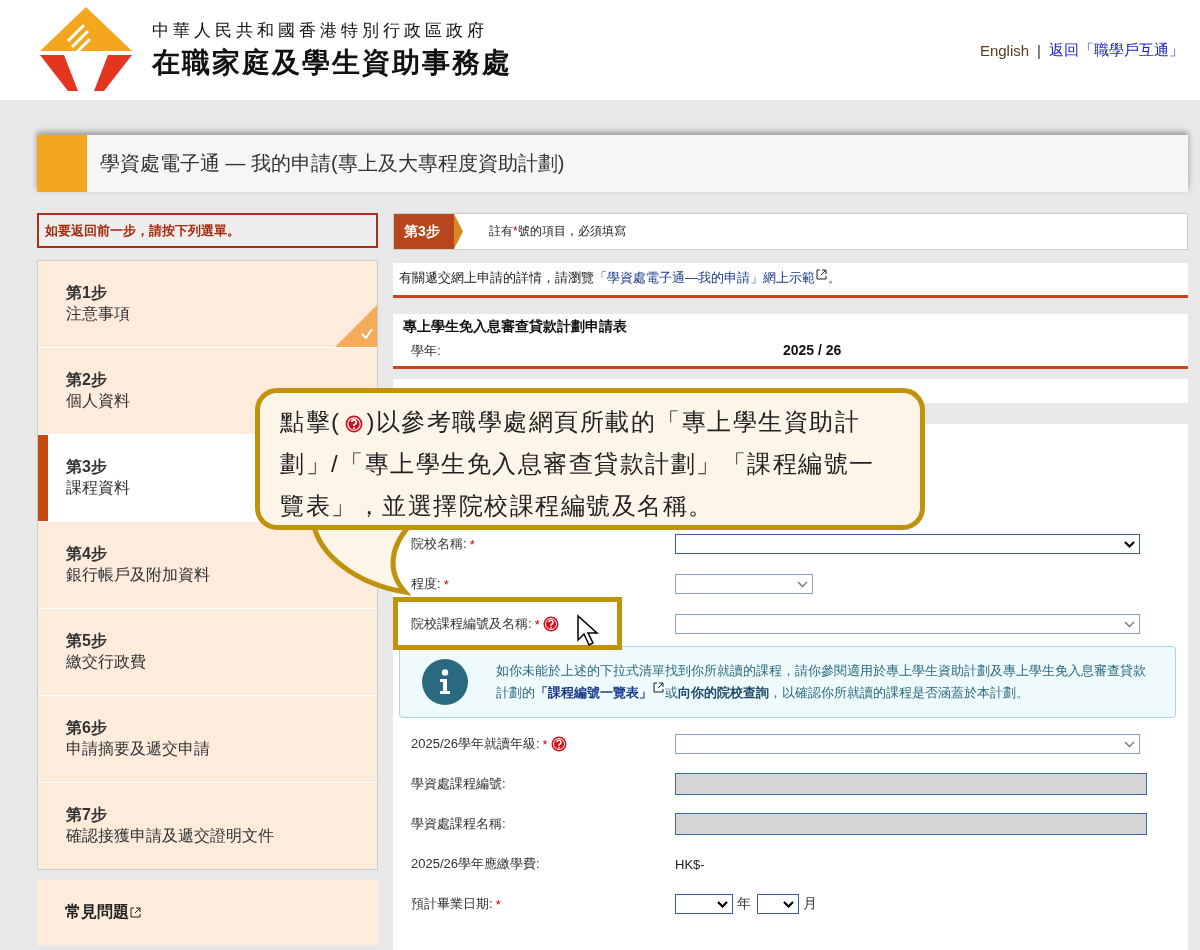 The width and height of the screenshot is (1200, 950). What do you see at coordinates (86, 815) in the screenshot?
I see `step-number: 第7步` at bounding box center [86, 815].